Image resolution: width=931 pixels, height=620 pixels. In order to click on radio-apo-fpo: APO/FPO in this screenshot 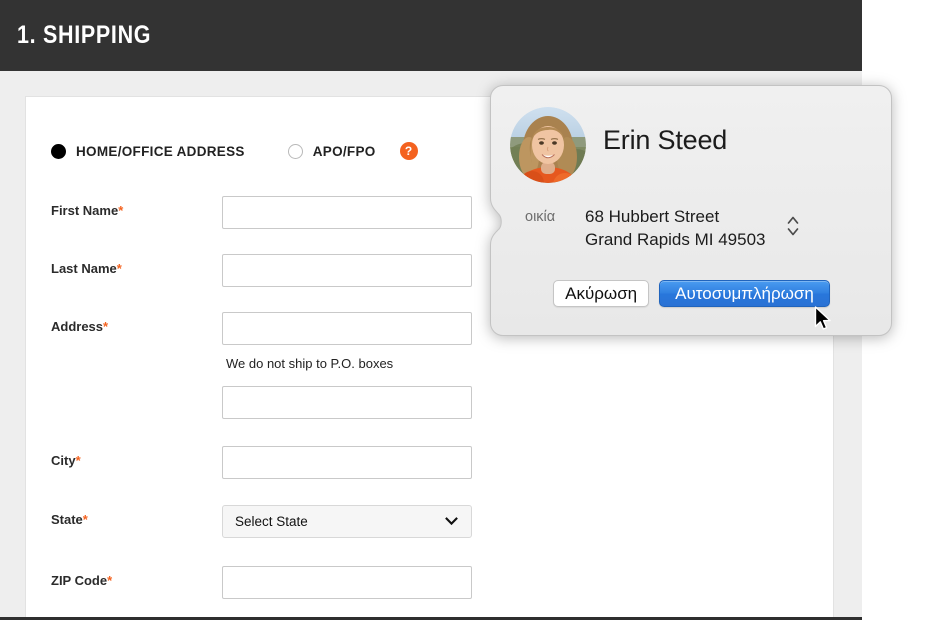, I will do `click(331, 151)`.